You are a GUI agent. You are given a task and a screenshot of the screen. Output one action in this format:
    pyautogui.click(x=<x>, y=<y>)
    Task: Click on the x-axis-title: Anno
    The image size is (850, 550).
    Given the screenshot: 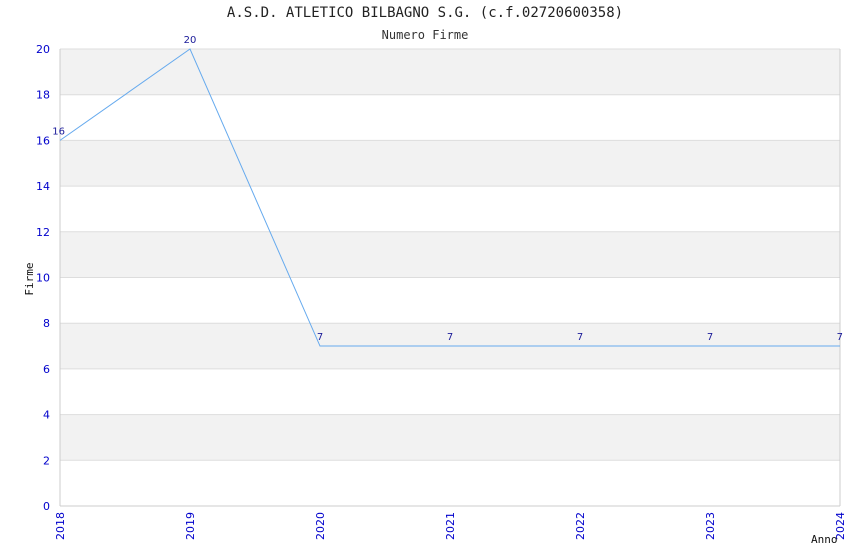 What is the action you would take?
    pyautogui.click(x=824, y=539)
    